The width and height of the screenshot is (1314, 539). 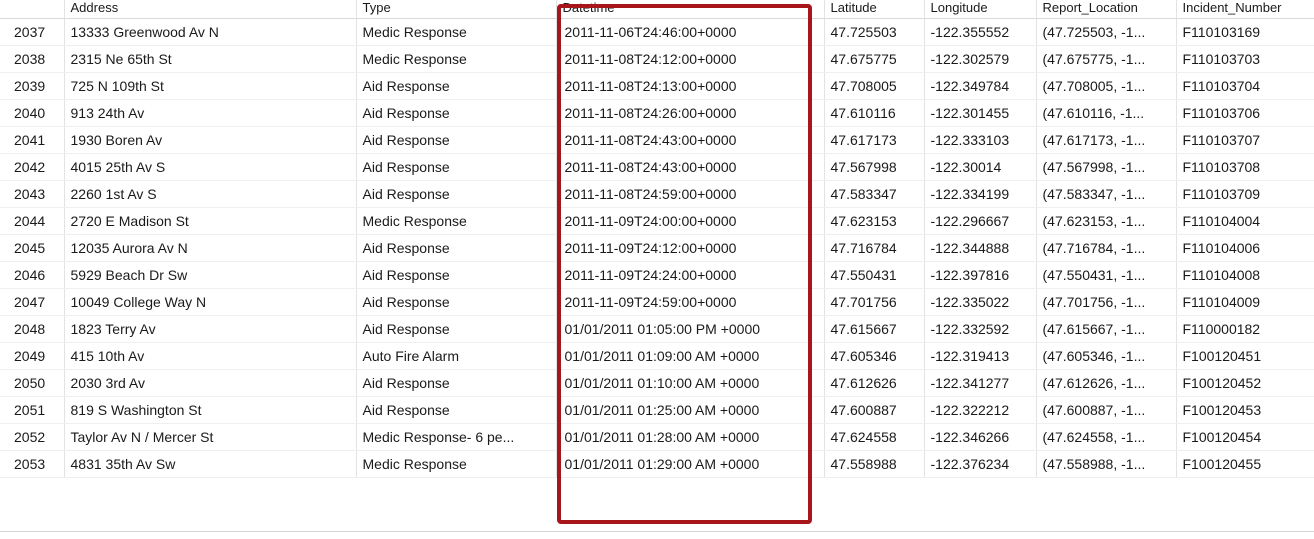 What do you see at coordinates (1245, 140) in the screenshot?
I see `cell-incident-number: F110103707` at bounding box center [1245, 140].